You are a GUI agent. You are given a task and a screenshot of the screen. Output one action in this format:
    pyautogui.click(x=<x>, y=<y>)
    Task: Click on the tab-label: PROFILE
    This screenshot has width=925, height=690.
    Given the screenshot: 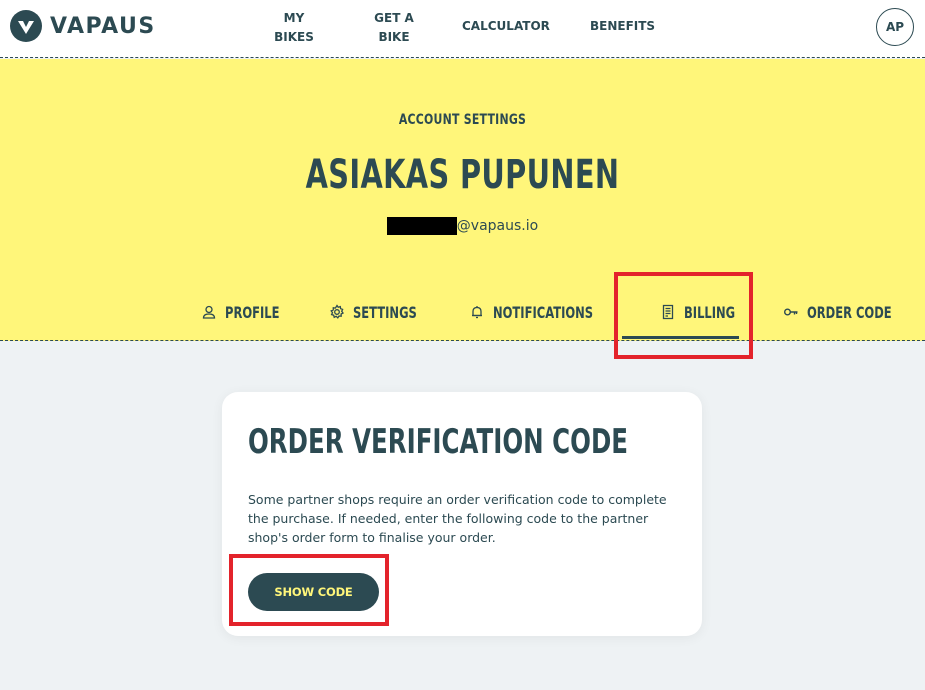 What is the action you would take?
    pyautogui.click(x=252, y=312)
    